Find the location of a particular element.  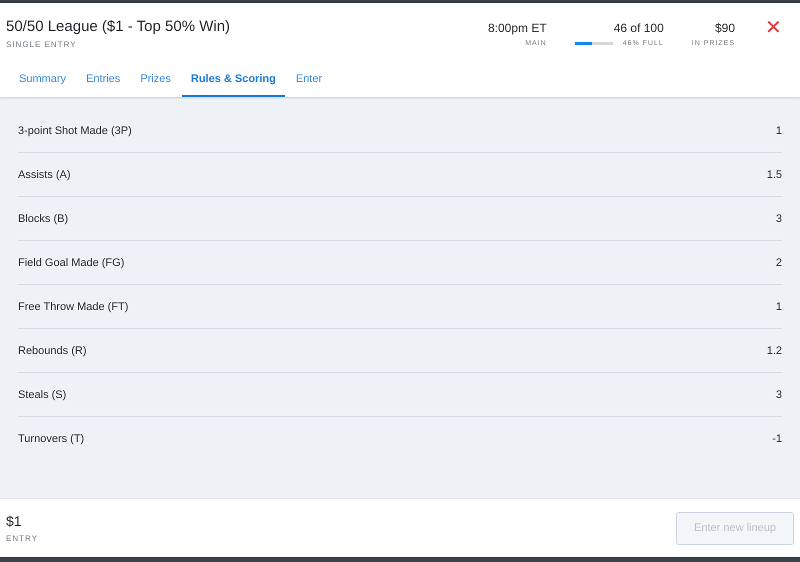

tab: Summary is located at coordinates (43, 81).